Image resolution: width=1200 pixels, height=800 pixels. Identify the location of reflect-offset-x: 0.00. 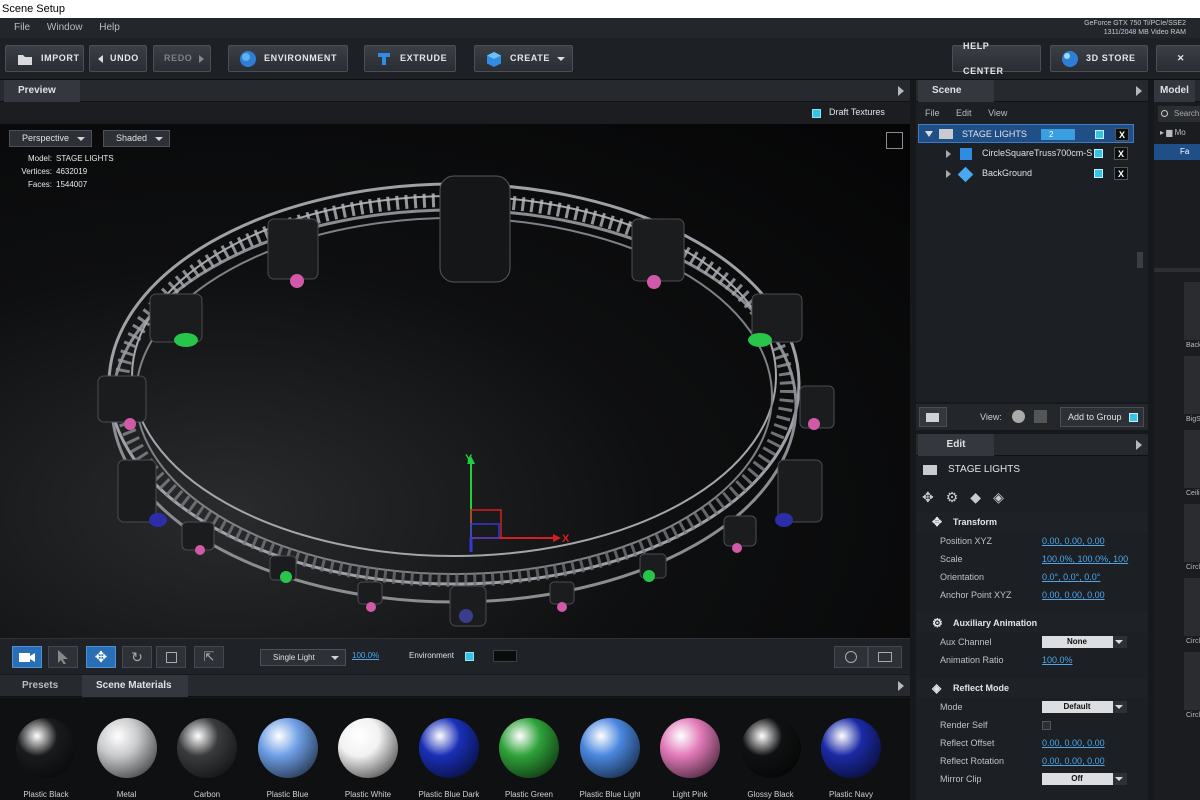
(1051, 743).